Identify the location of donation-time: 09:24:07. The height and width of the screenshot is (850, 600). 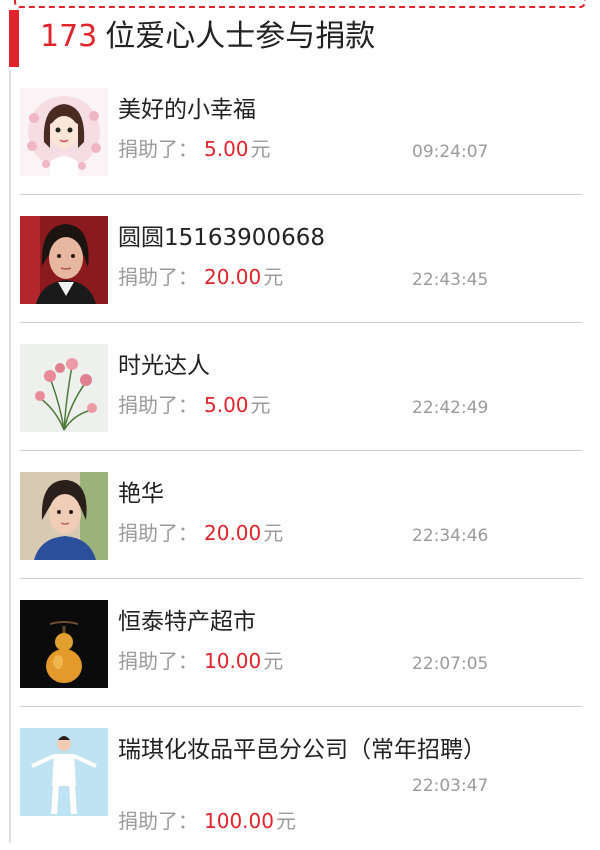
(450, 152).